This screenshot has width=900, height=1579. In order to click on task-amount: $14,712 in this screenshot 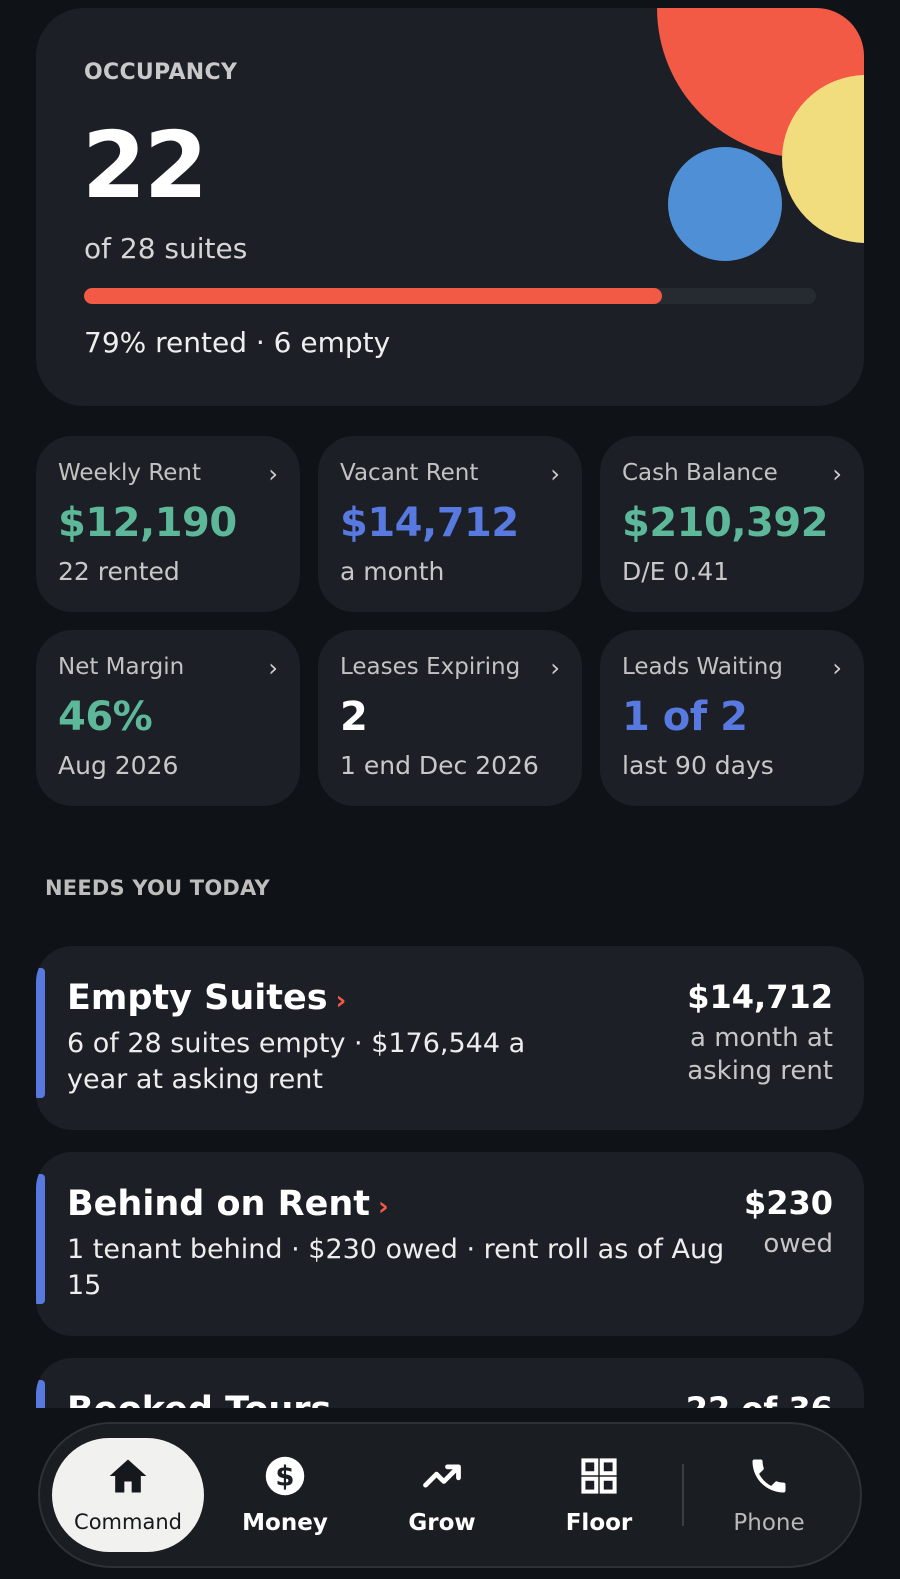, I will do `click(760, 997)`.